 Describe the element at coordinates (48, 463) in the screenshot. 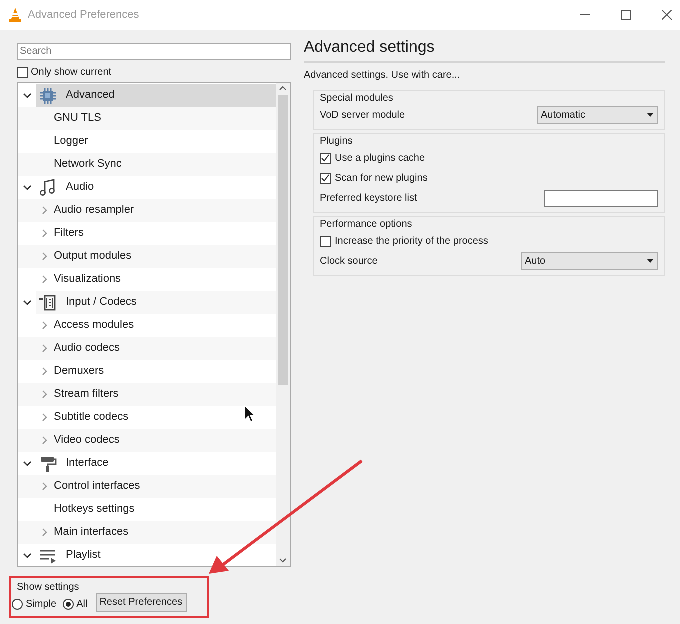

I see `paint-roller-icon` at that location.